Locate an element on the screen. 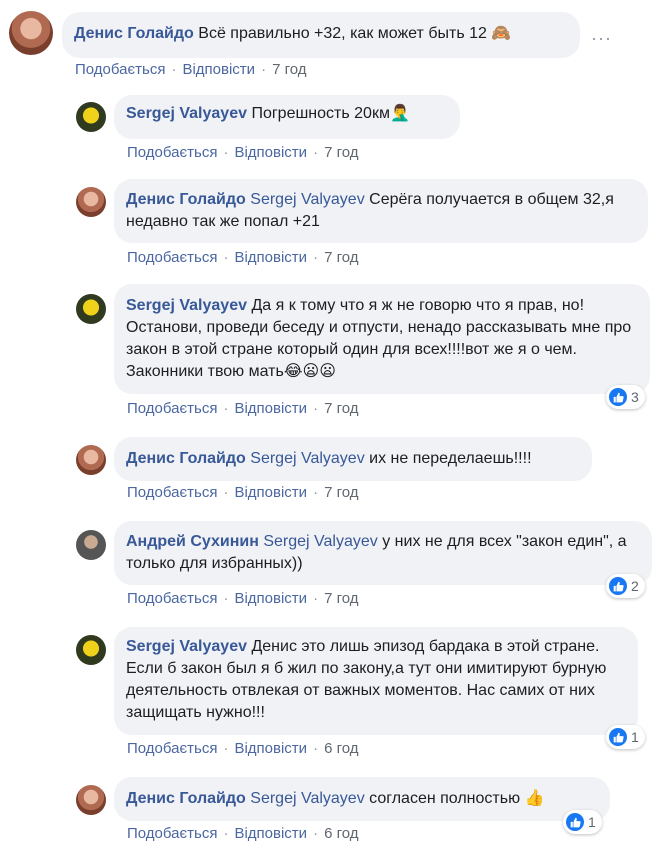 The width and height of the screenshot is (662, 856). reaction-count: 2 is located at coordinates (625, 586).